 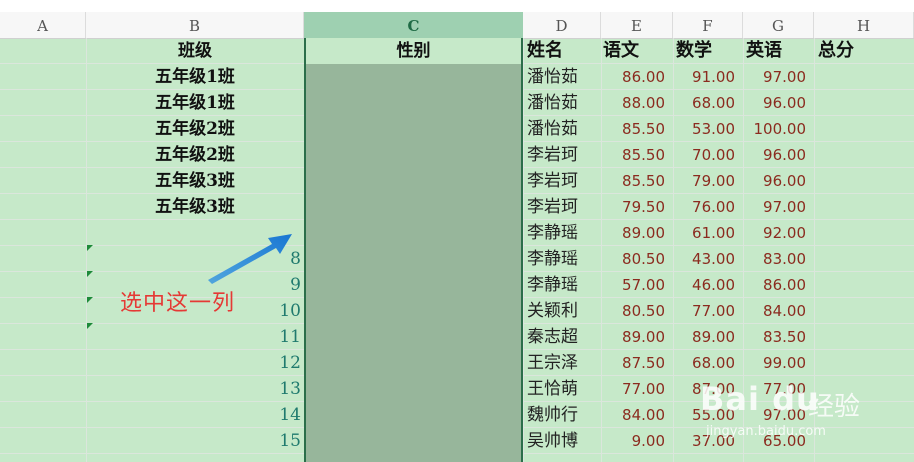 What do you see at coordinates (195, 441) in the screenshot?
I see `cell-class: 15` at bounding box center [195, 441].